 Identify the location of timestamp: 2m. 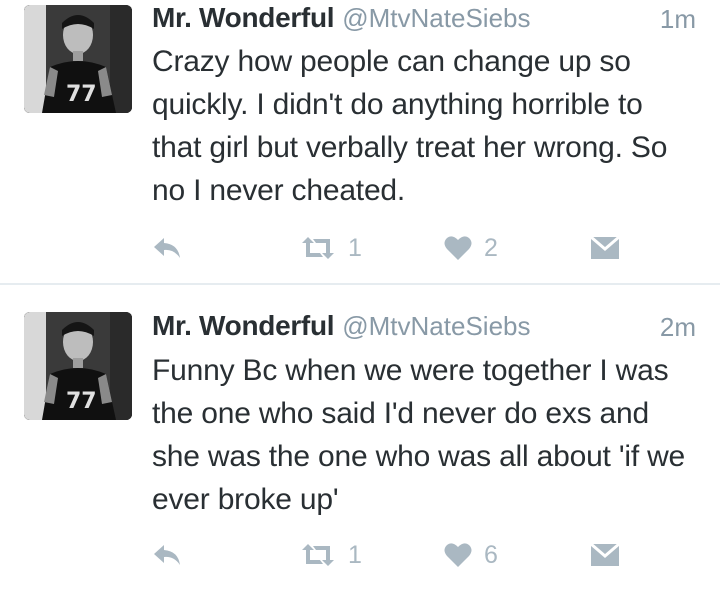
(678, 327).